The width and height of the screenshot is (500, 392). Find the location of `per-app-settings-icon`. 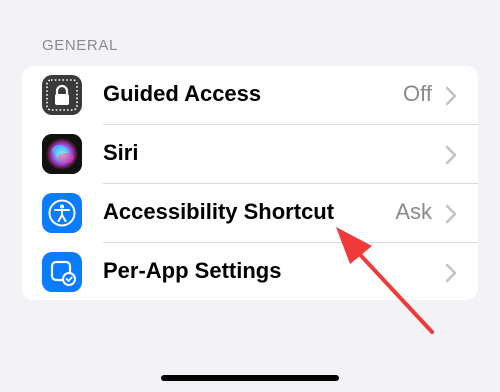

per-app-settings-icon is located at coordinates (62, 272).